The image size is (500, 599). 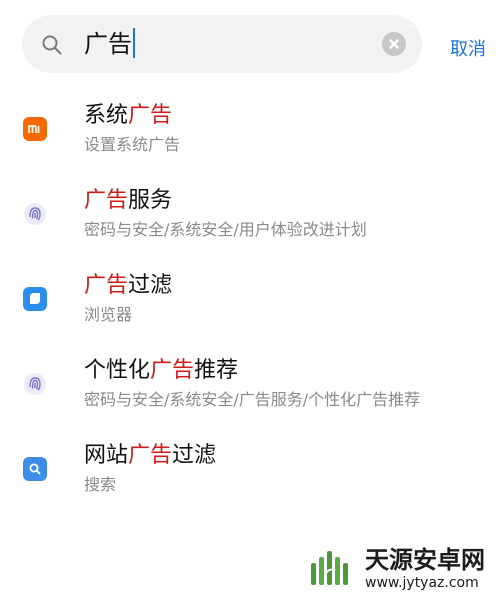 I want to click on result-title: 系统广告, so click(x=128, y=115).